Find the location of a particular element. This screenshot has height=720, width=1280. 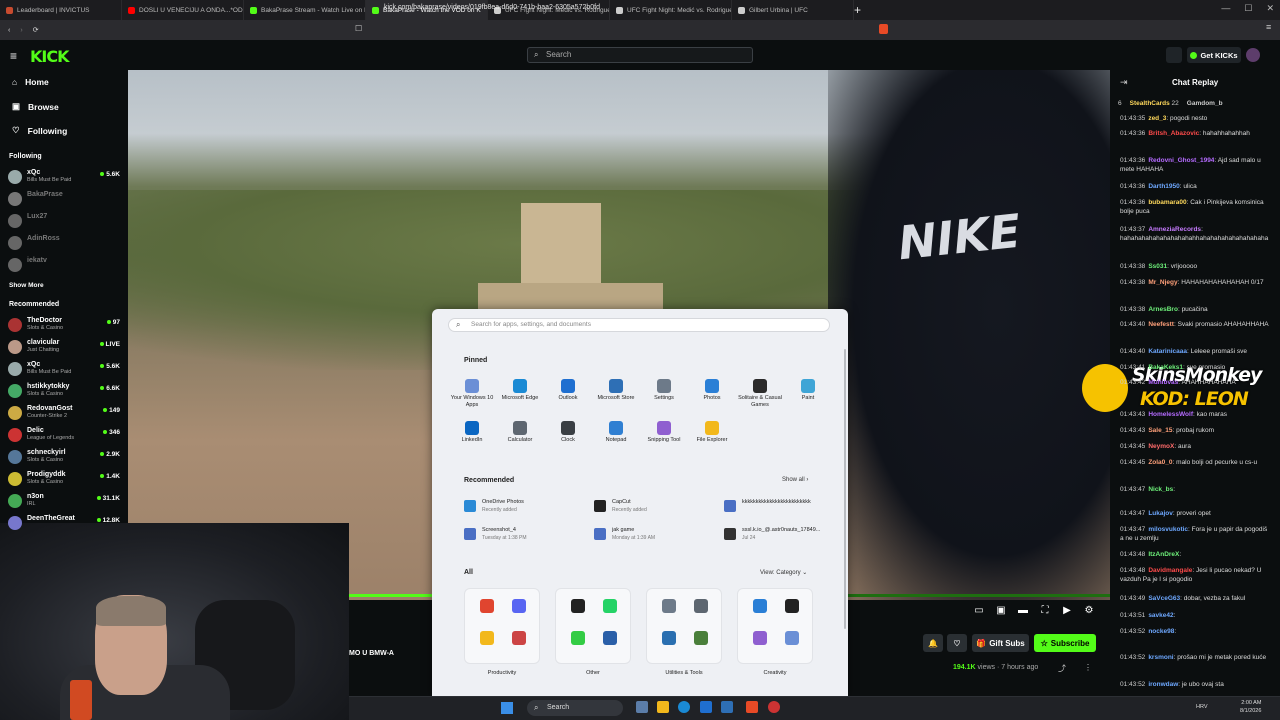

forward-icon: › is located at coordinates (21, 30).